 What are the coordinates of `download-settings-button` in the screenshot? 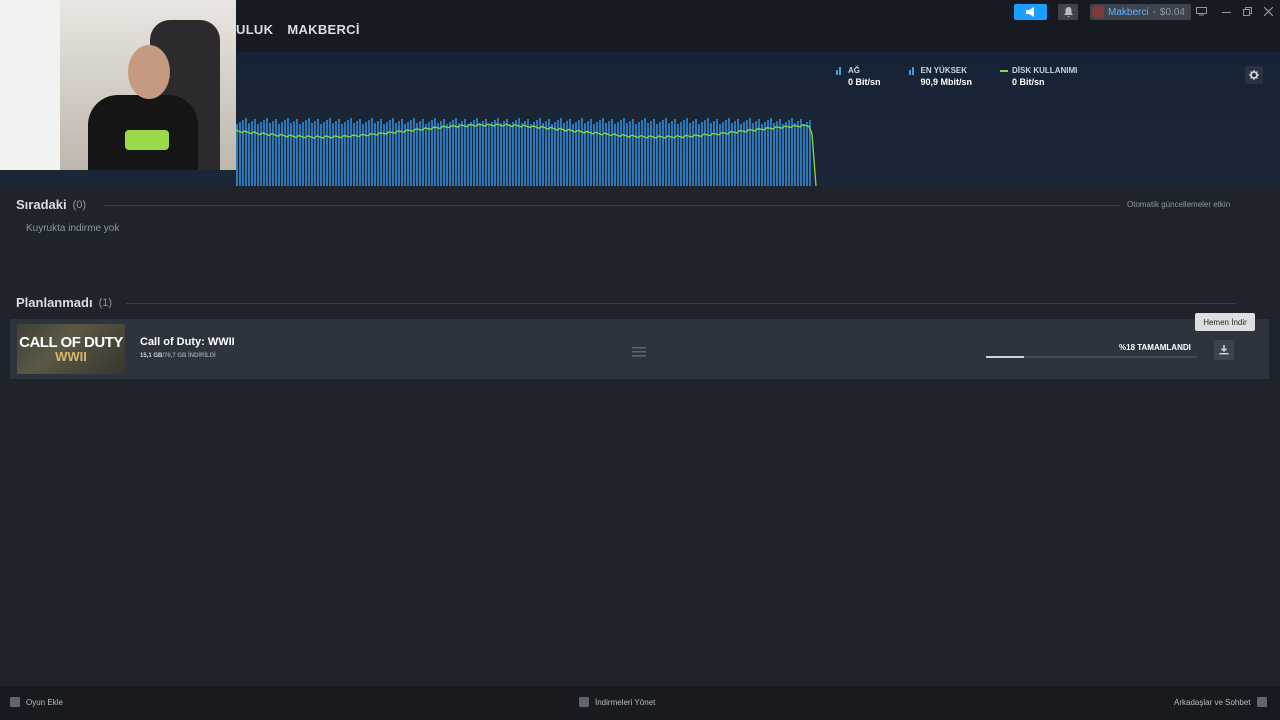 It's located at (1254, 75).